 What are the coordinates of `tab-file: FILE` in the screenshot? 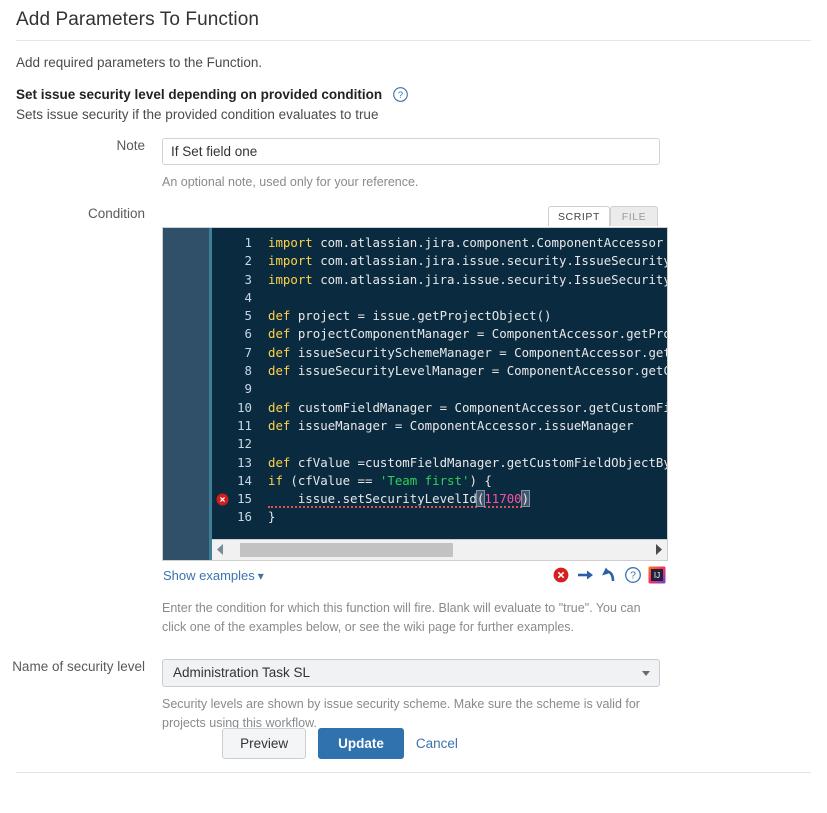 It's located at (634, 216).